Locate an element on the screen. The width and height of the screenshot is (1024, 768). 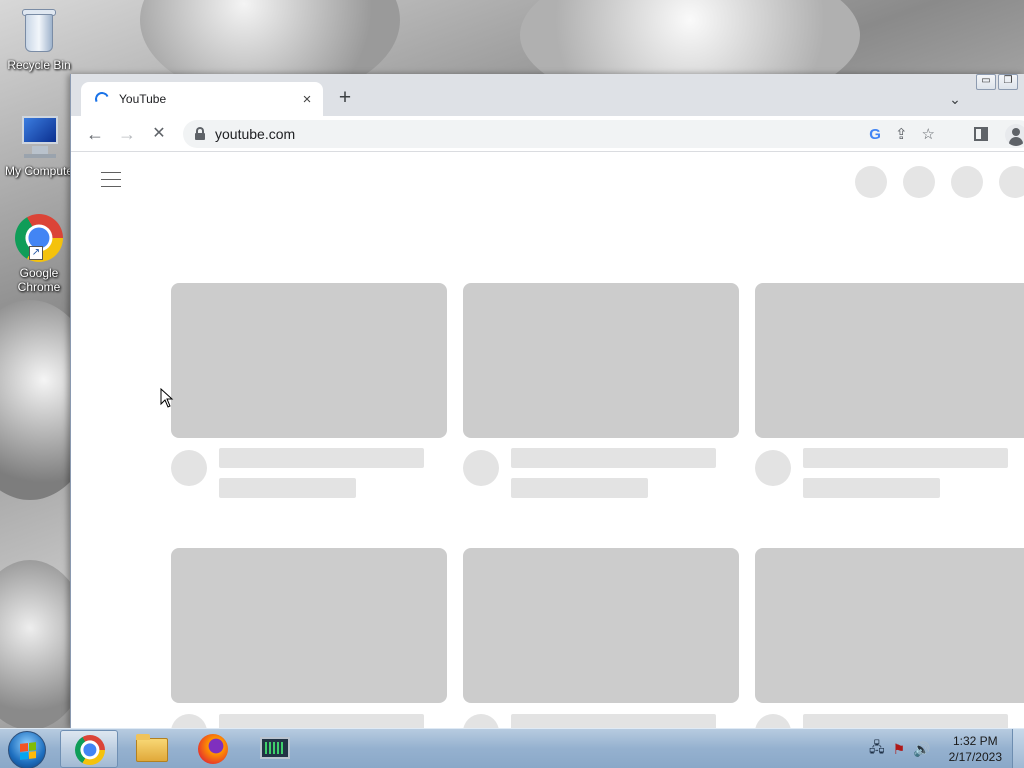
tab-youtube: YouTube × is located at coordinates (202, 99).